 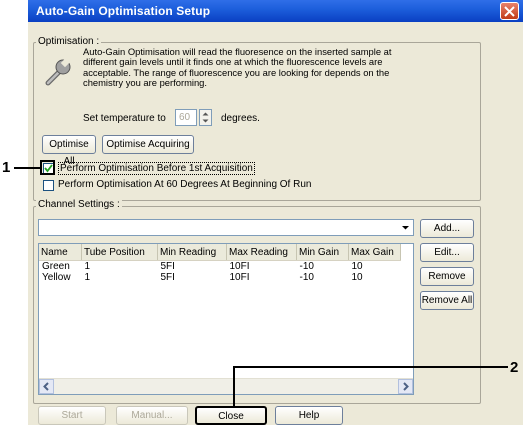 What do you see at coordinates (119, 252) in the screenshot?
I see `column-header: Tube Position` at bounding box center [119, 252].